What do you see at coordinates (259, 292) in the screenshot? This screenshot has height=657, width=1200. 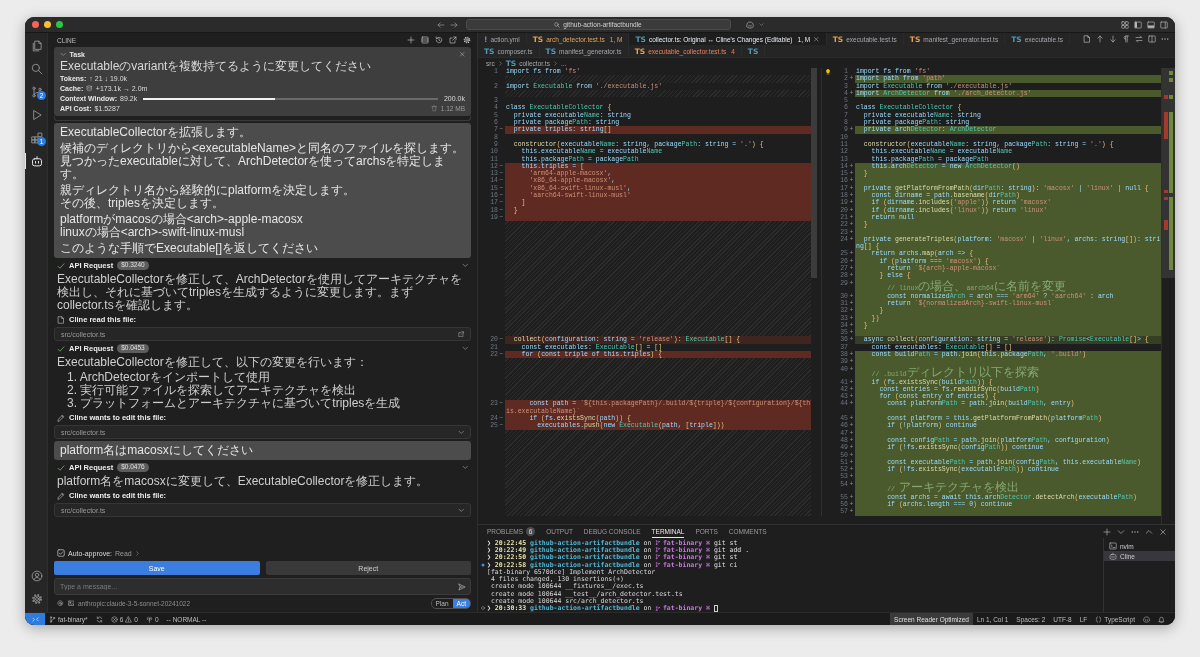 I see `message-text: ExecutableCollectorを修正して、ArchDetectorを使用してアーキテクチャを検出し、それに基づいてtriplesを生成するように変更します。まずcollector.tsを確認します。` at bounding box center [259, 292].